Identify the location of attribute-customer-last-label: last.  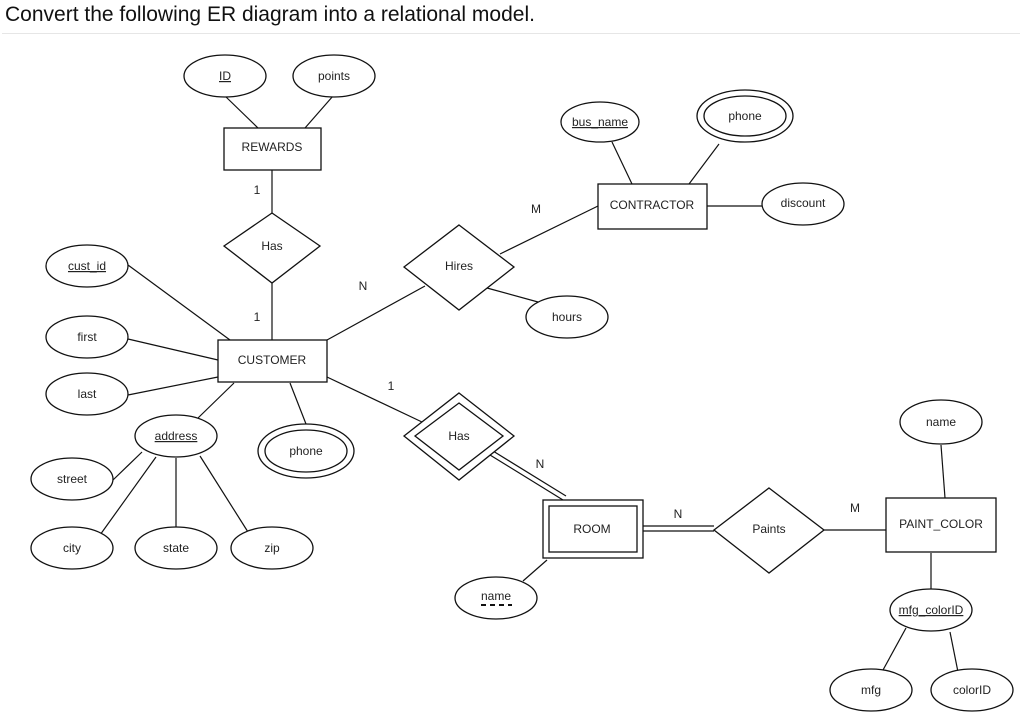
(87, 394).